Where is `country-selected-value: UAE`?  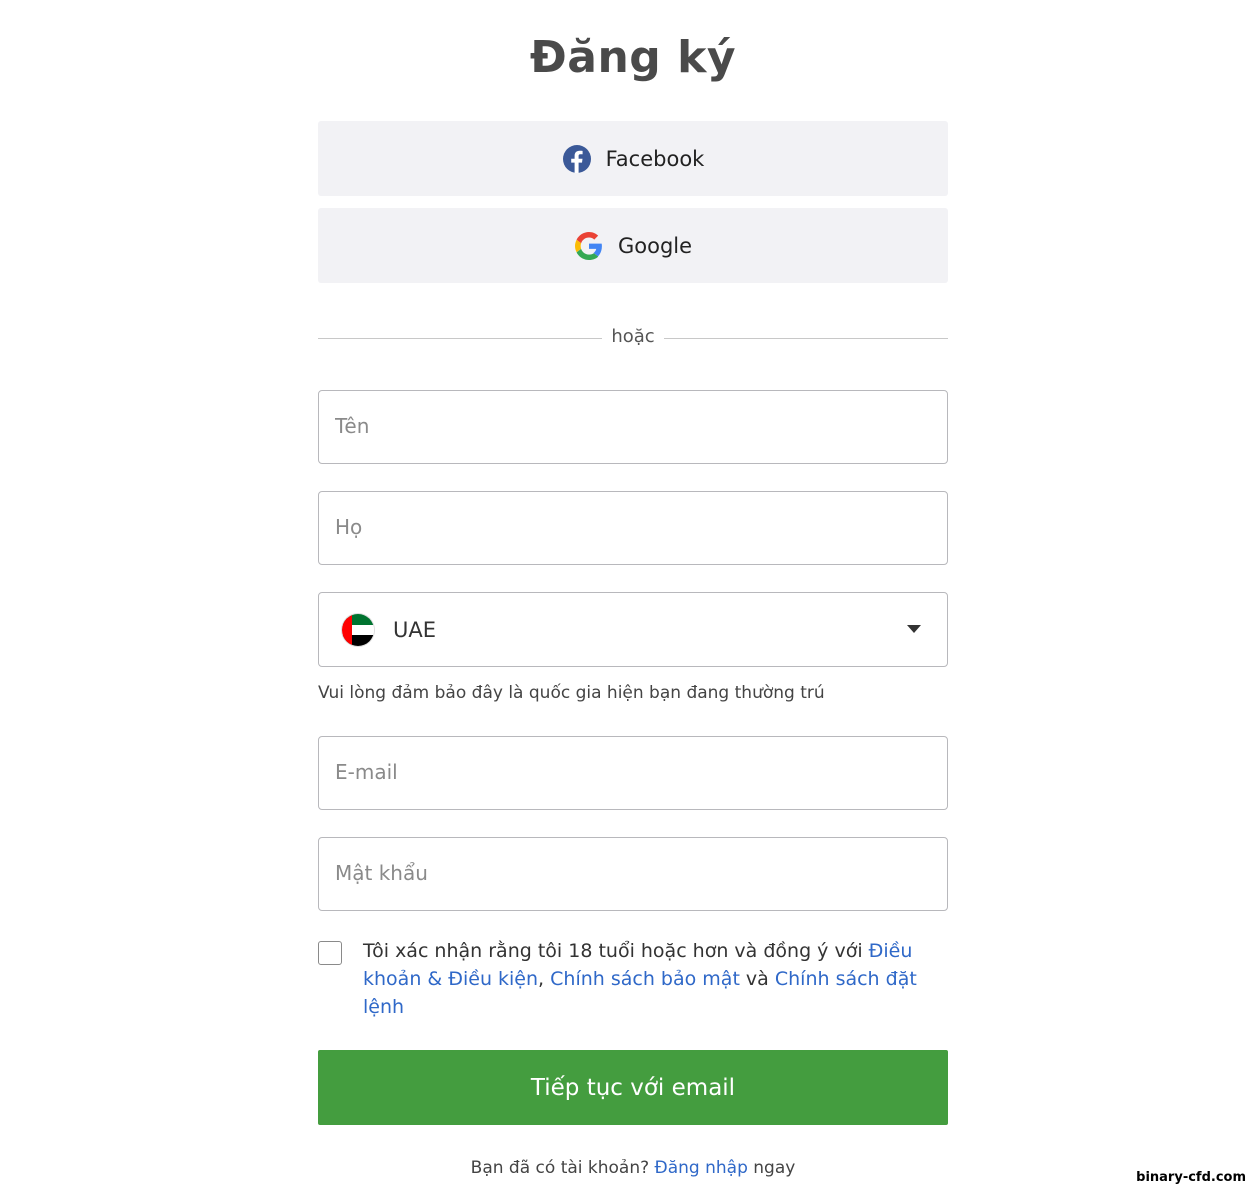
country-selected-value: UAE is located at coordinates (415, 629).